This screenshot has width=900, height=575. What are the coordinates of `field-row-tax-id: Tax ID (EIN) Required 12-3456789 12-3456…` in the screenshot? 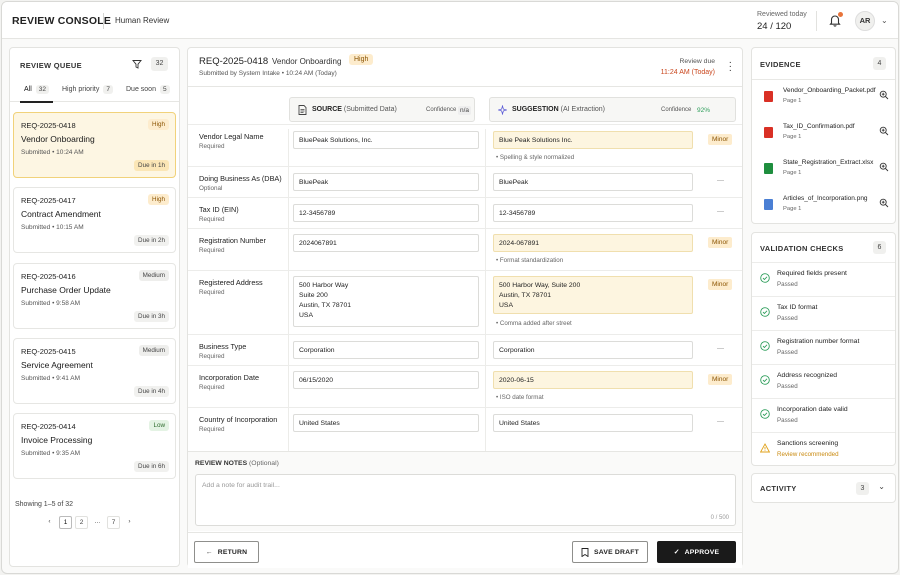 It's located at (465, 212).